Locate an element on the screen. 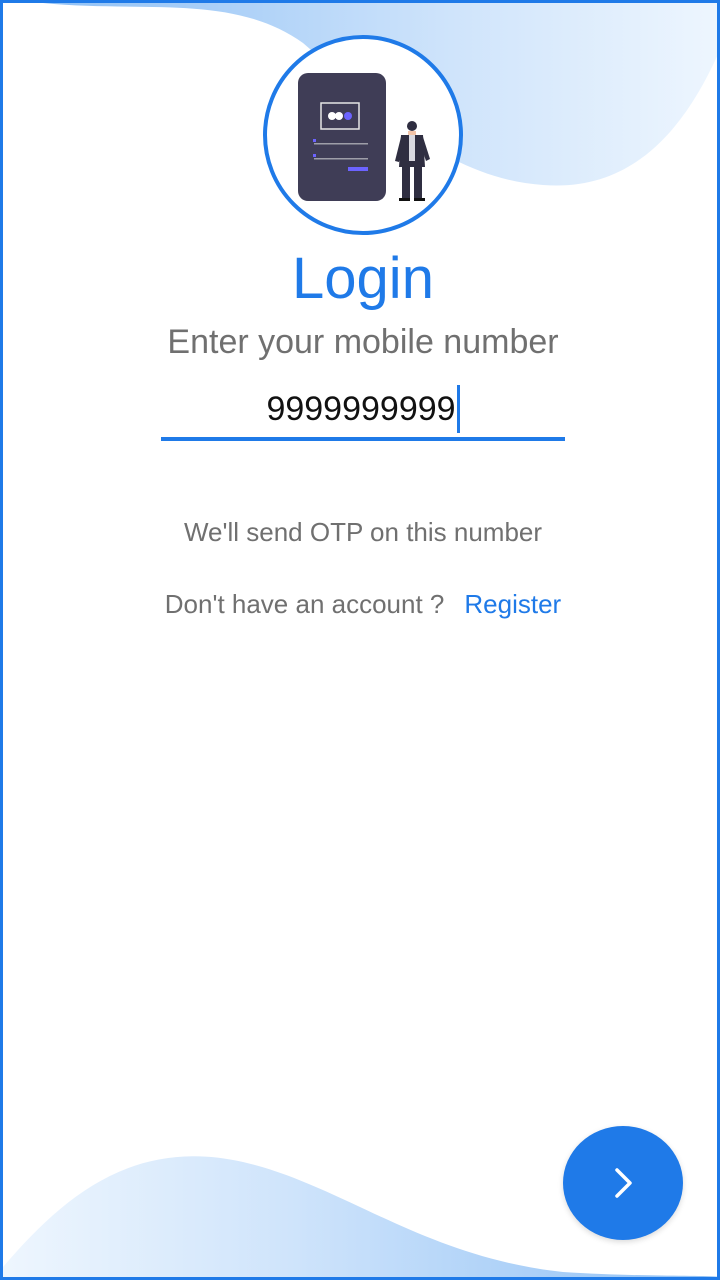  register-row: Don't have an account ? Register is located at coordinates (360, 604).